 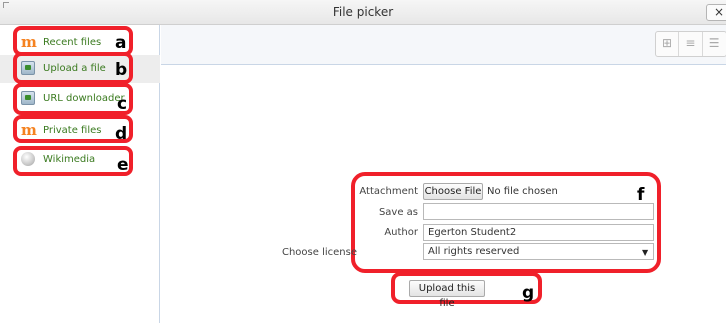 I want to click on repo-wikimedia: Wikimedia e, so click(x=80, y=161).